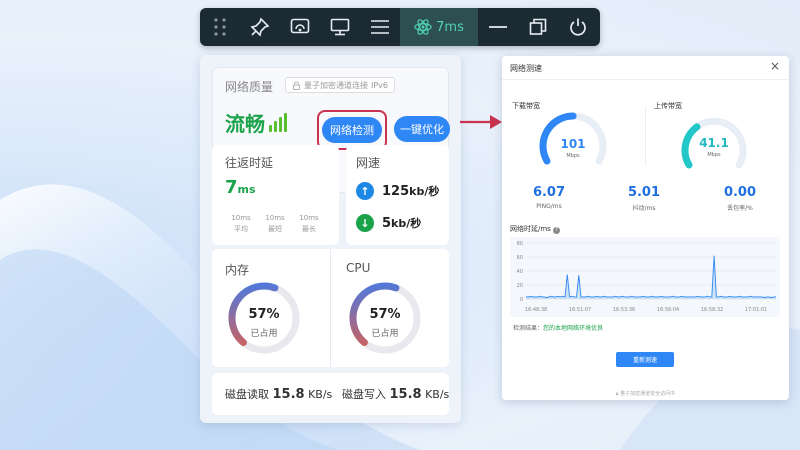 This screenshot has height=450, width=800. I want to click on lock-icon: 🔒︎, so click(617, 394).